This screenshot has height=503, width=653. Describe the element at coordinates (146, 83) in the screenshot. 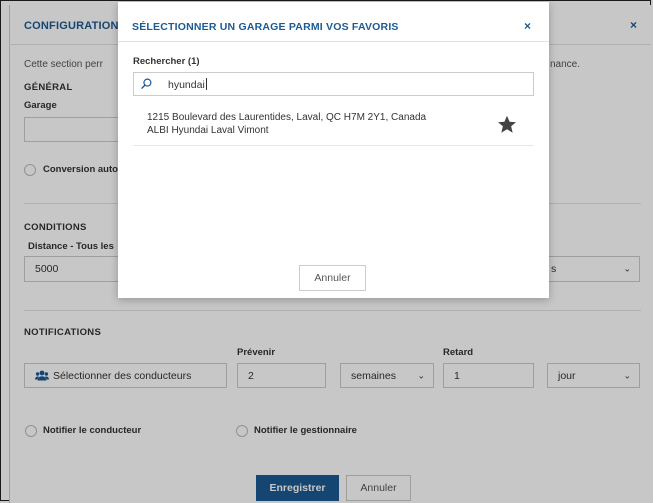

I see `search-icon` at that location.